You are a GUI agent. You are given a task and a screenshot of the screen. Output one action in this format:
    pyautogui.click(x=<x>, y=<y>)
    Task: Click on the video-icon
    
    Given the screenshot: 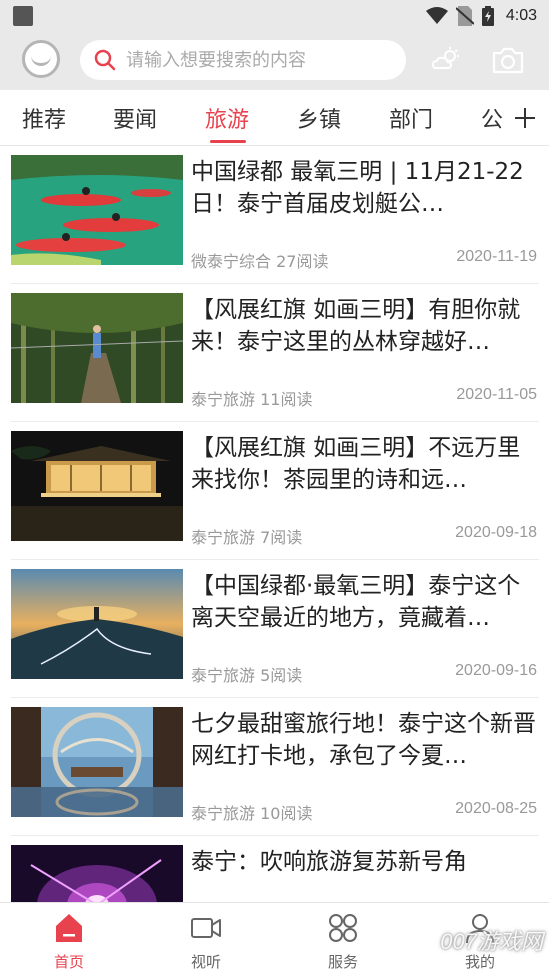 What is the action you would take?
    pyautogui.click(x=206, y=928)
    